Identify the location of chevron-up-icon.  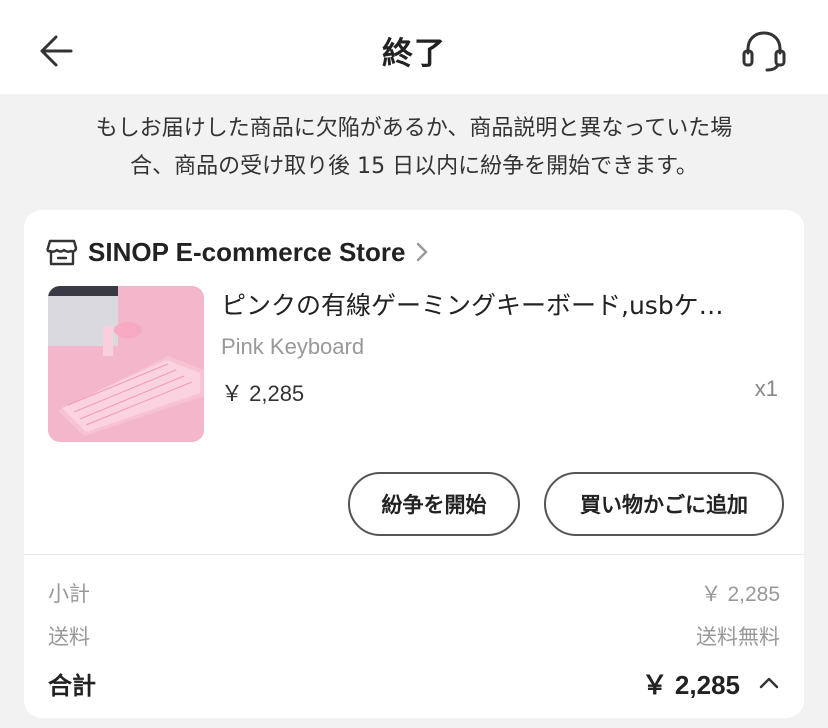
(769, 683).